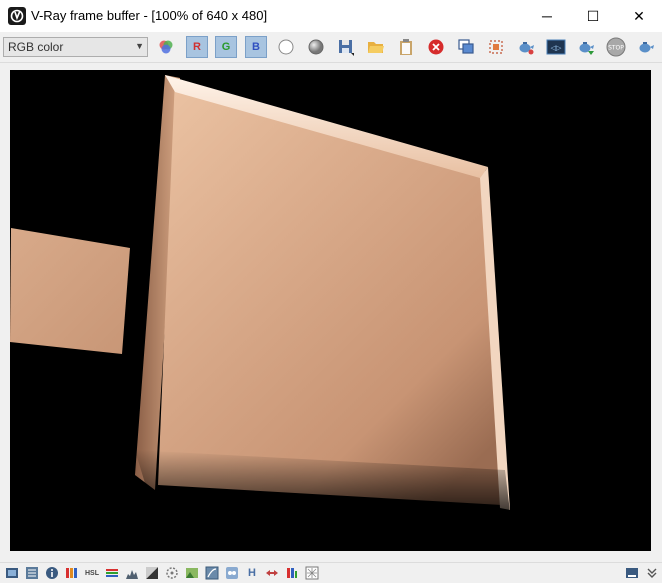 This screenshot has width=662, height=583. I want to click on open-button, so click(376, 47).